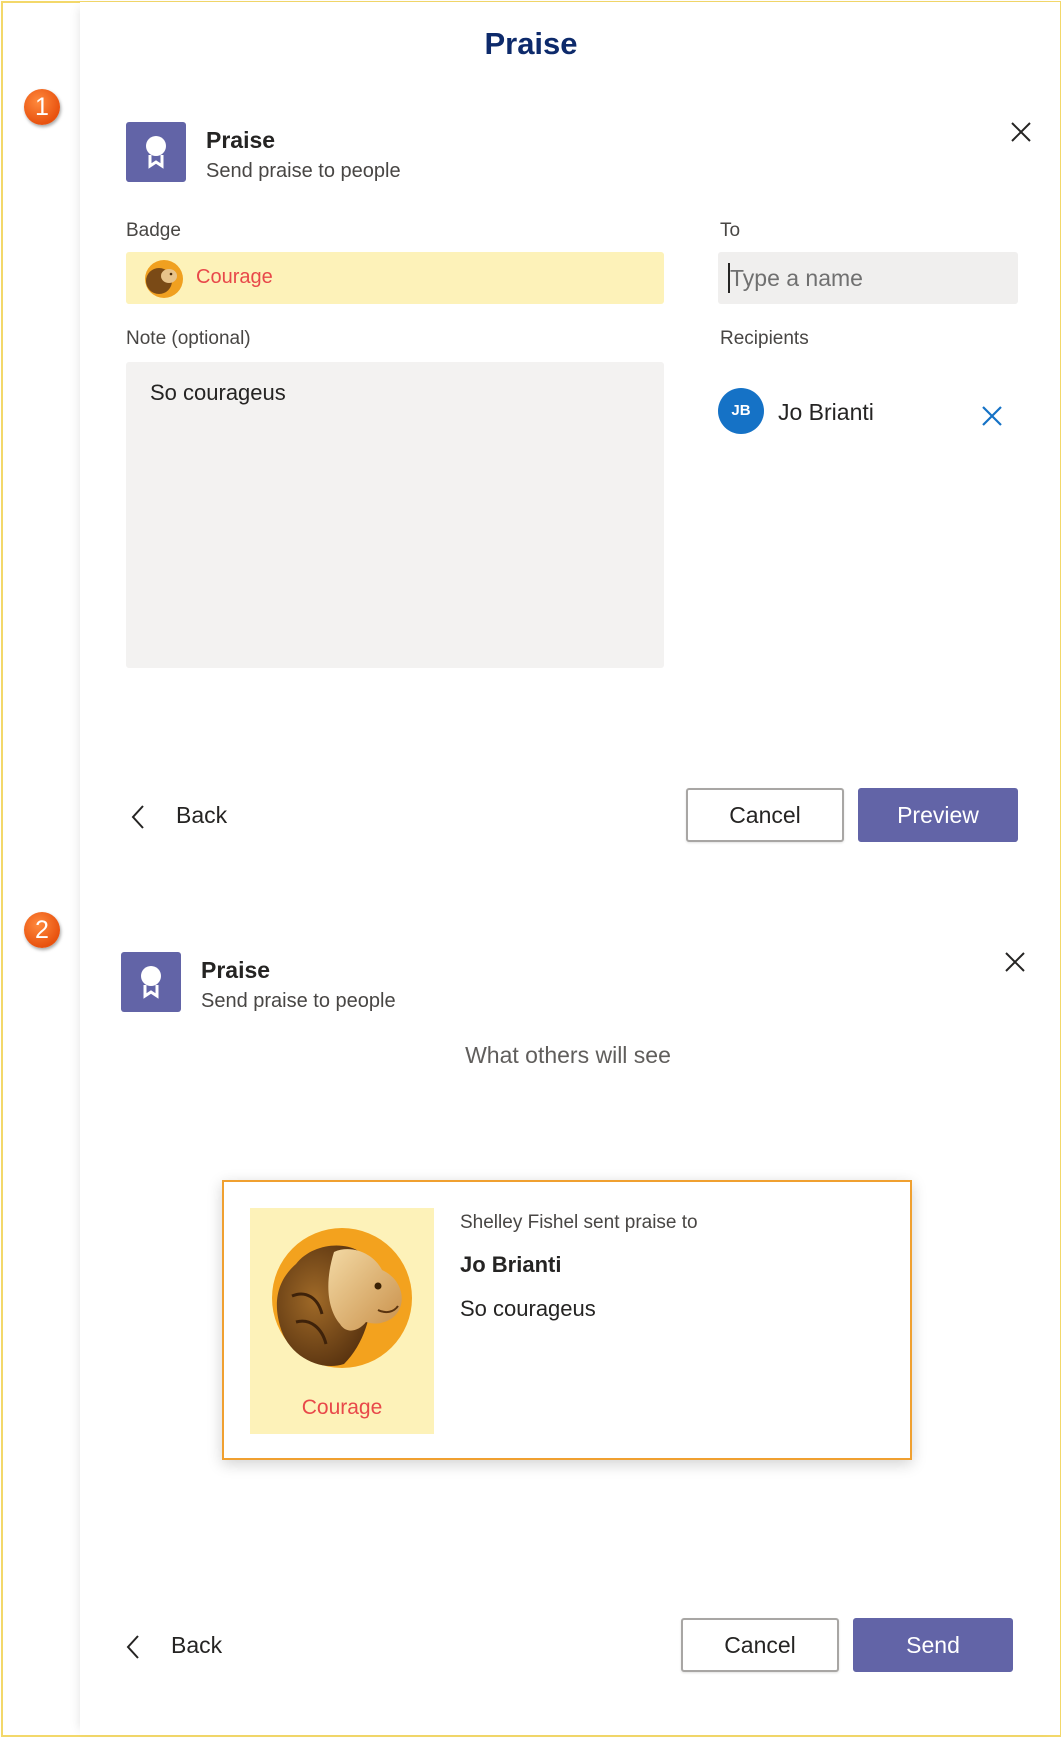  Describe the element at coordinates (511, 1264) in the screenshot. I see `card-recipient-name: Jo Brianti` at that location.